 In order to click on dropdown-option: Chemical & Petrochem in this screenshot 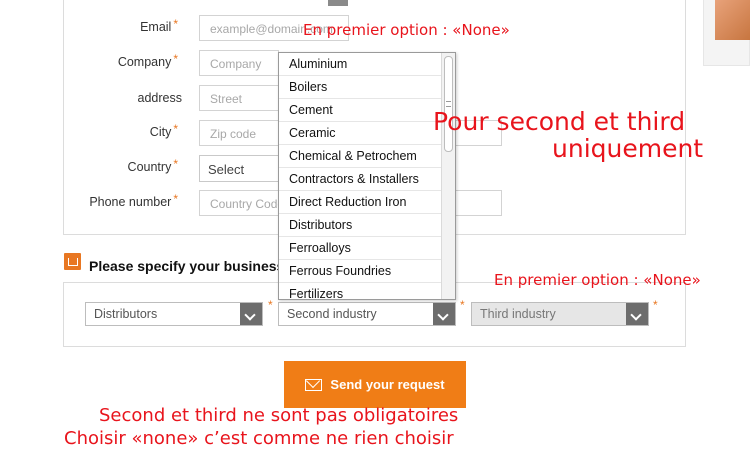, I will do `click(360, 156)`.